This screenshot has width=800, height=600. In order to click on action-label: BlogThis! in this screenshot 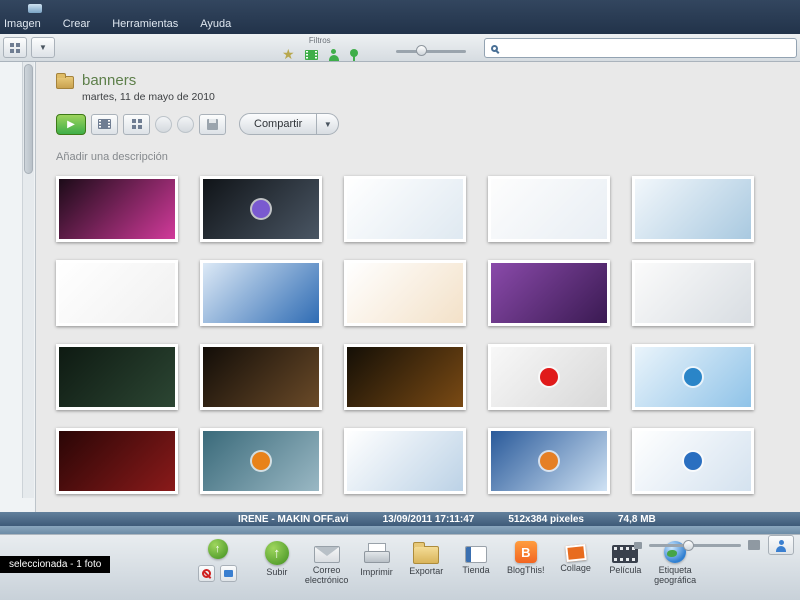, I will do `click(526, 570)`.